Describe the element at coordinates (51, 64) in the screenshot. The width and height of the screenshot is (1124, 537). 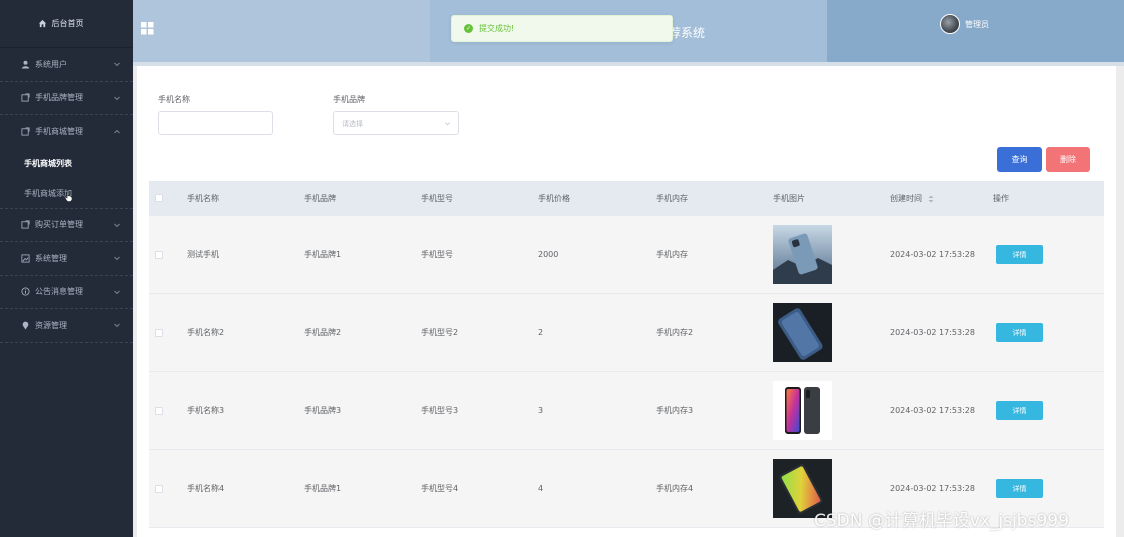
I see `sidebar-item-label: 系统用户` at that location.